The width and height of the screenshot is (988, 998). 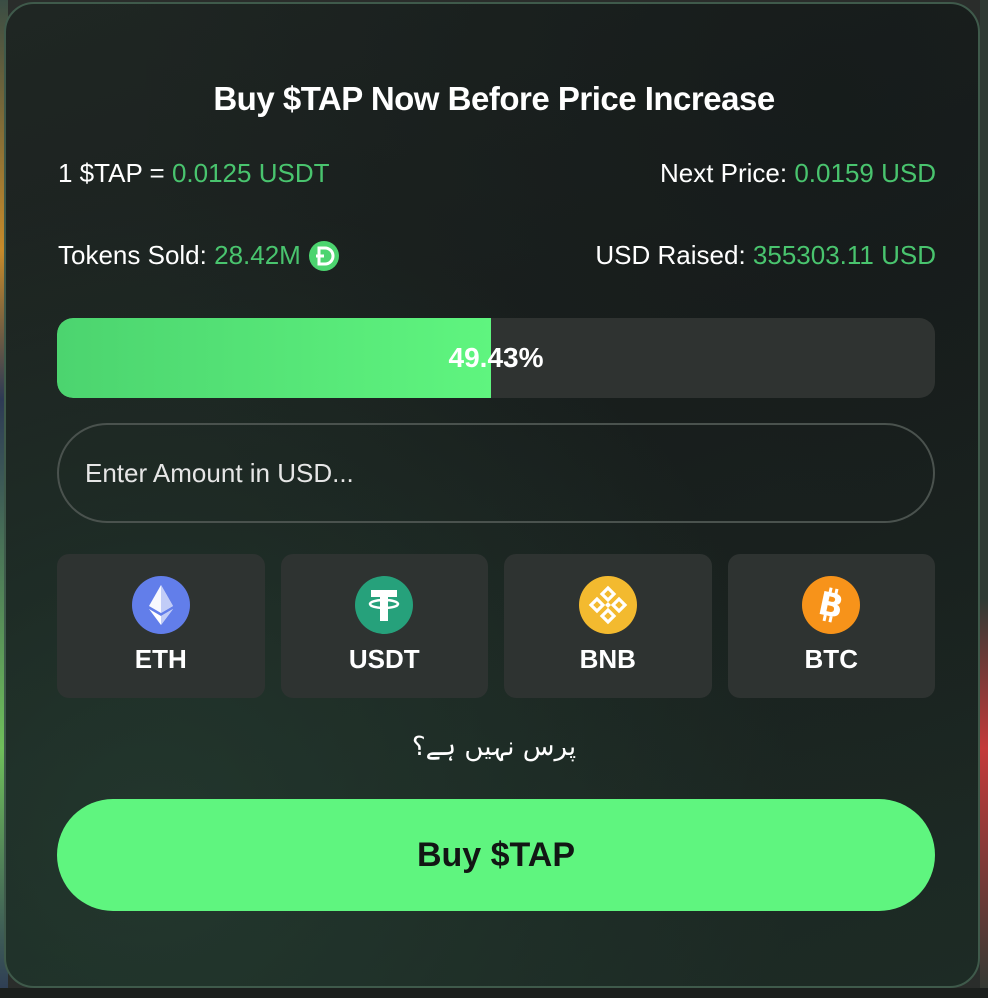 I want to click on next-price-label: Next Price:, so click(x=723, y=173).